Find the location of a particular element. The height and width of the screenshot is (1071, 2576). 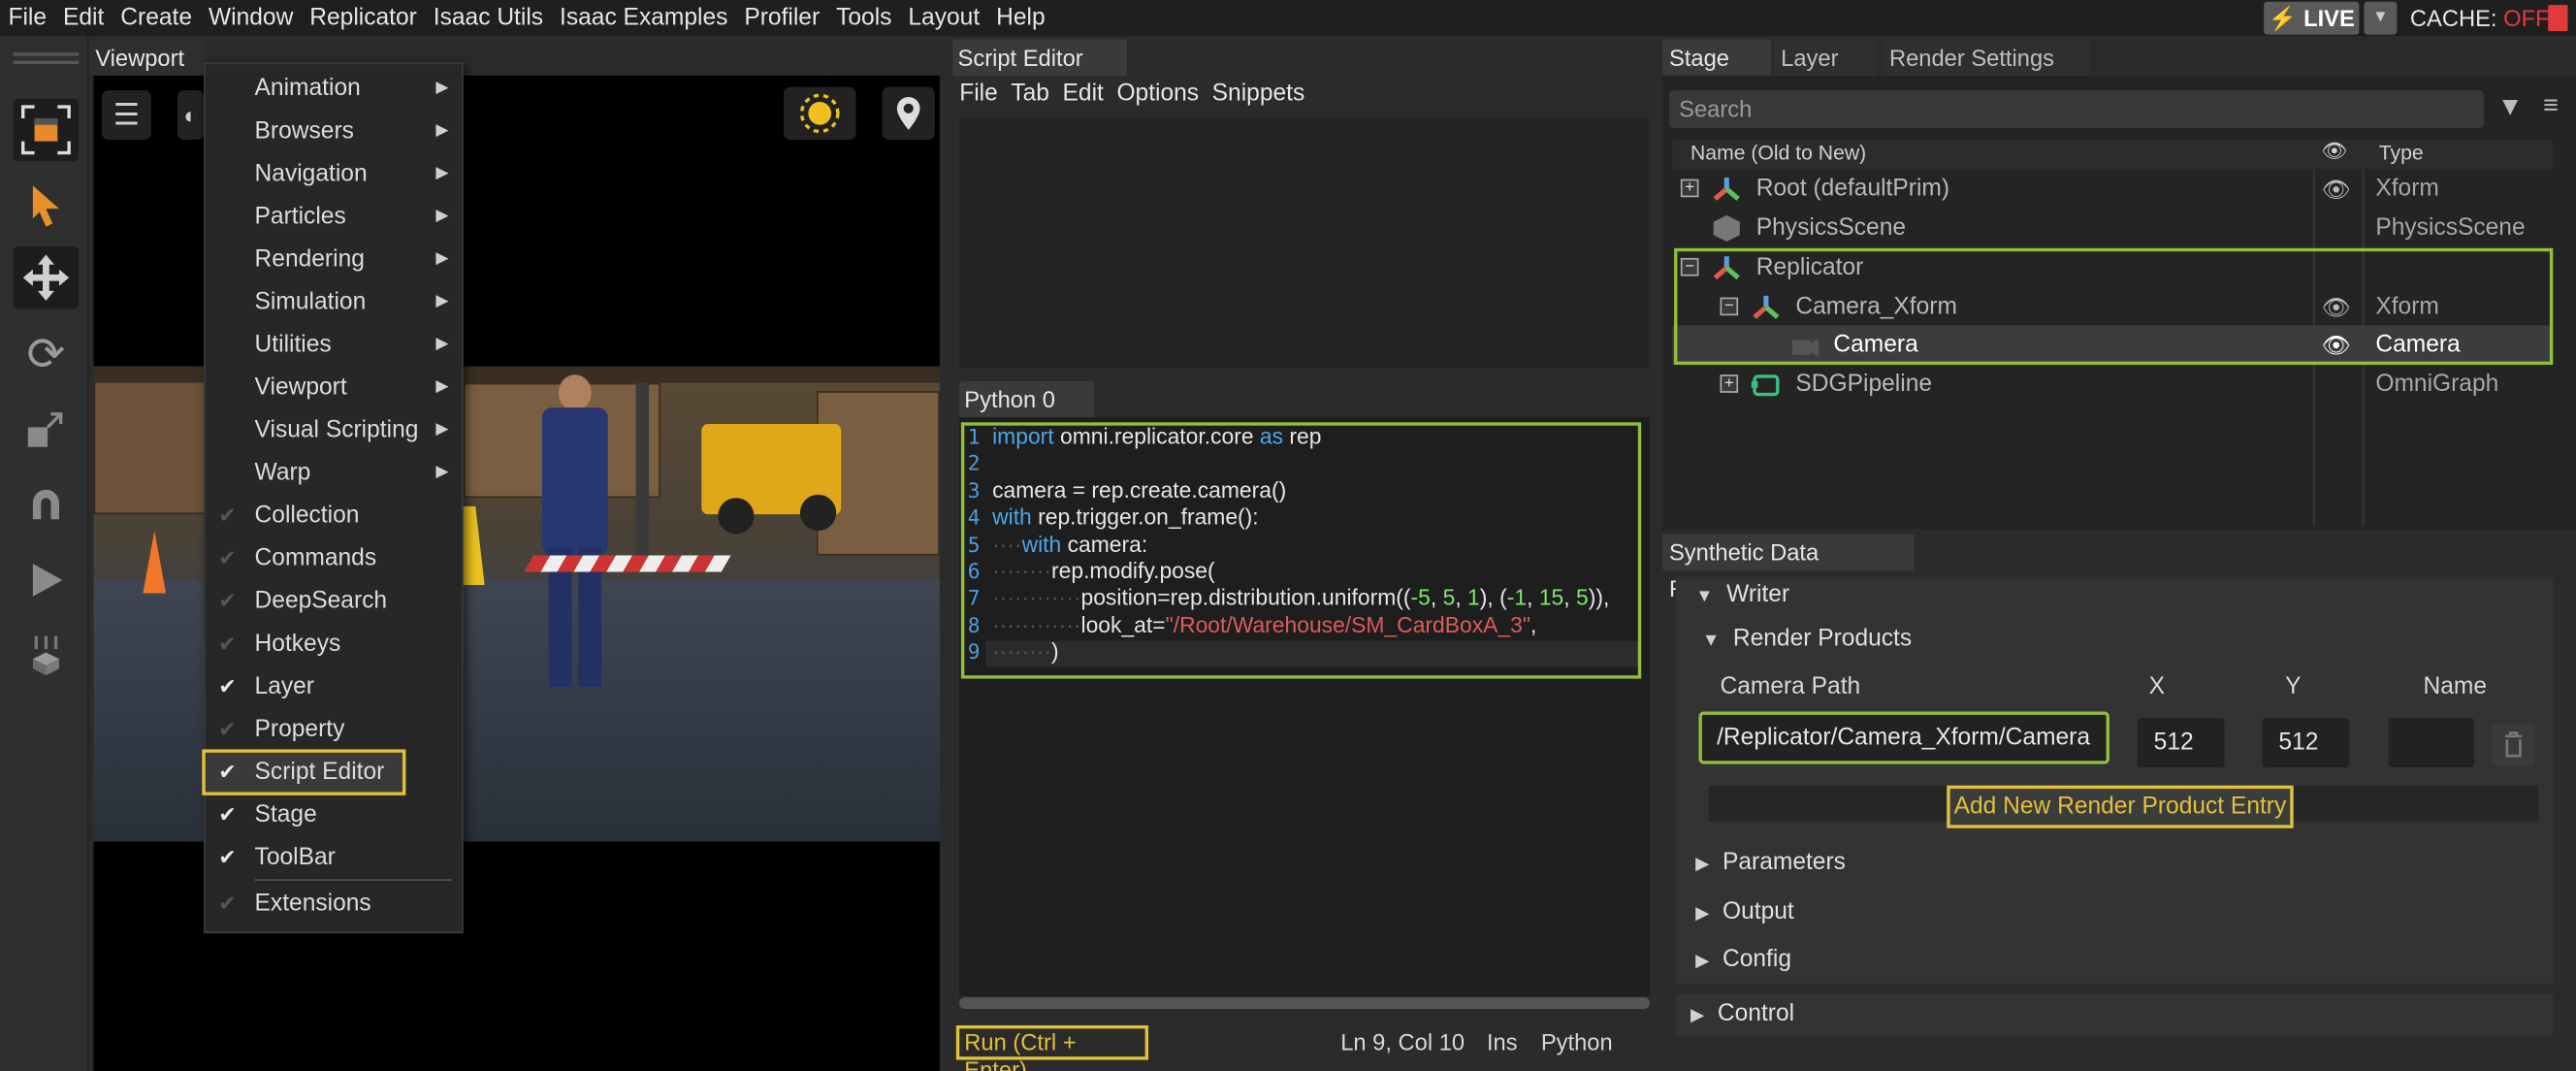

menu-layout: Layout is located at coordinates (944, 18).